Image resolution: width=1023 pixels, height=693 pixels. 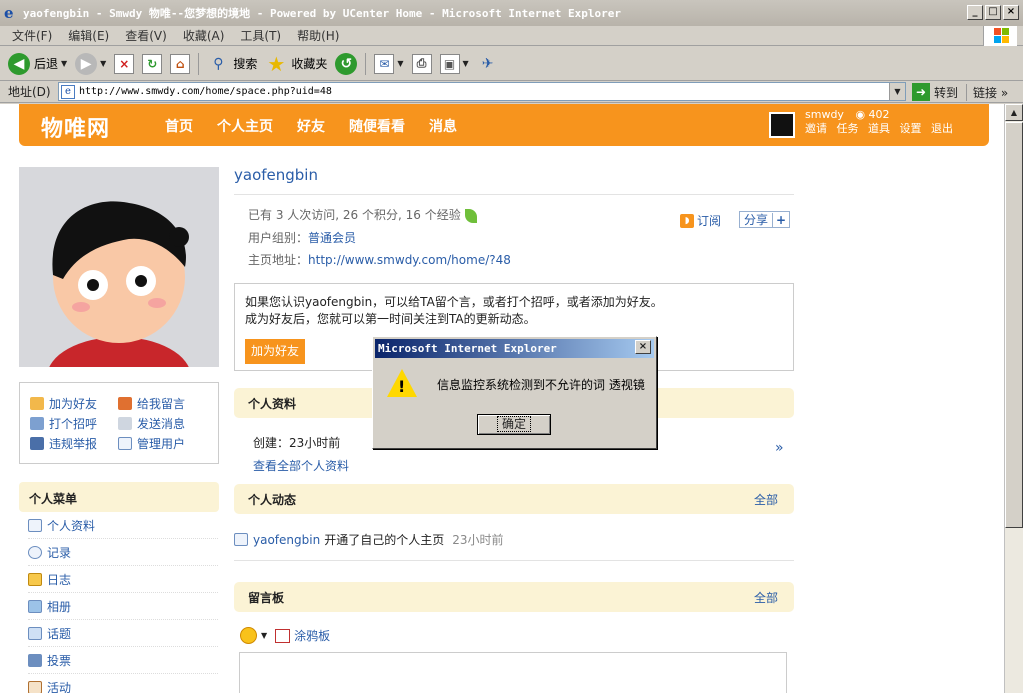 What do you see at coordinates (765, 219) in the screenshot?
I see `share-button: 分享 +` at bounding box center [765, 219].